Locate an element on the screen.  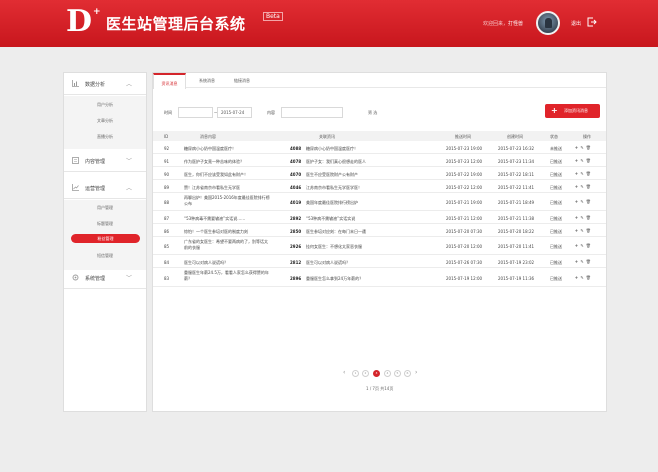
sidebar-item-title-management: 标题管理 is located at coordinates (105, 224).